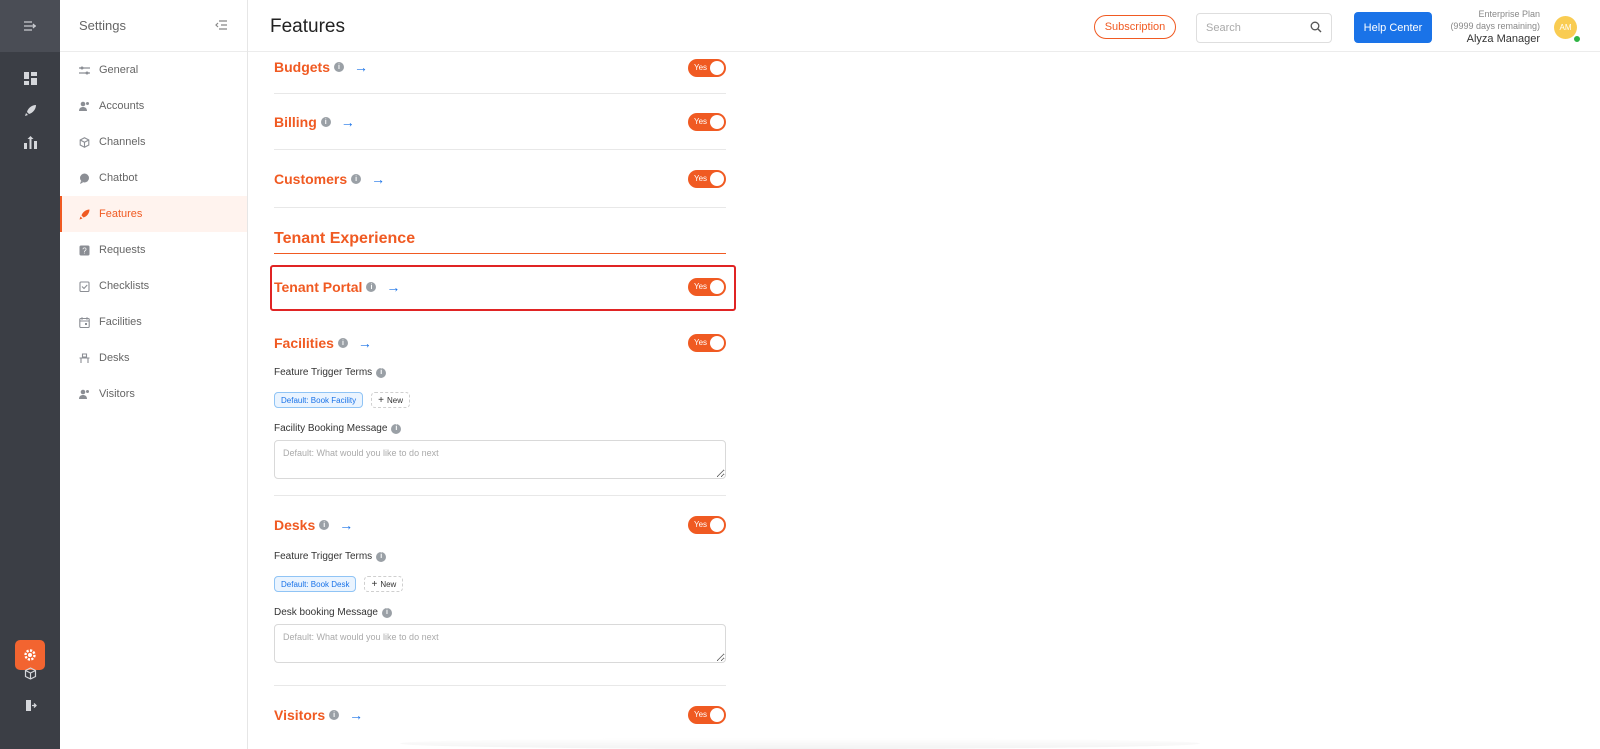  What do you see at coordinates (120, 322) in the screenshot?
I see `sidebar-item-label: Facilities` at bounding box center [120, 322].